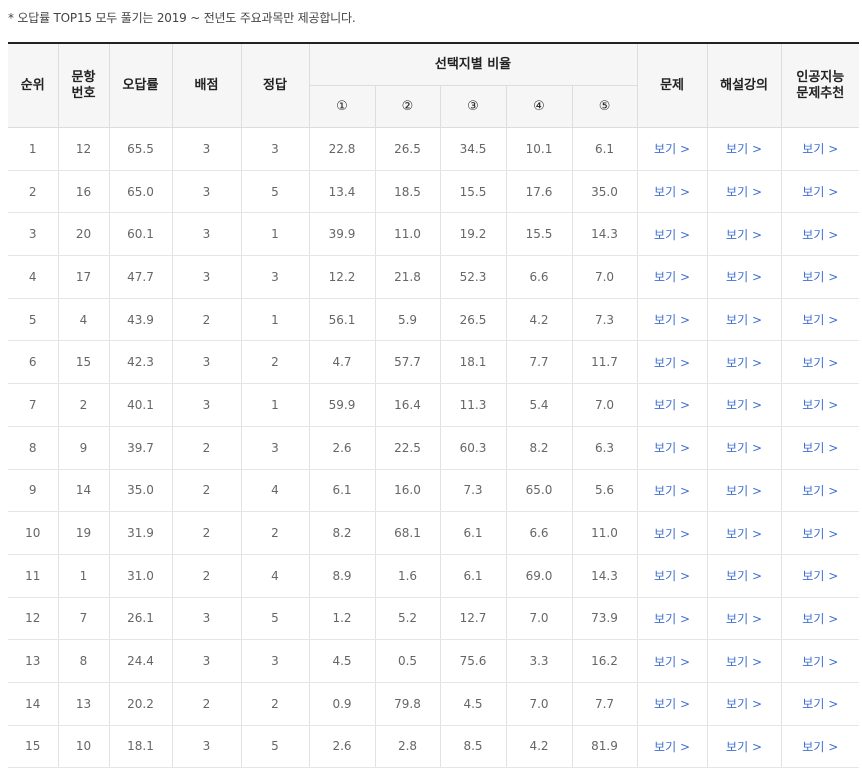 The image size is (862, 769). I want to click on table-row: 6 15 42.3 3 2 4.7 57.7 18.1 7.7 11.7 보기 > 보기 > 보기 >, so click(434, 362).